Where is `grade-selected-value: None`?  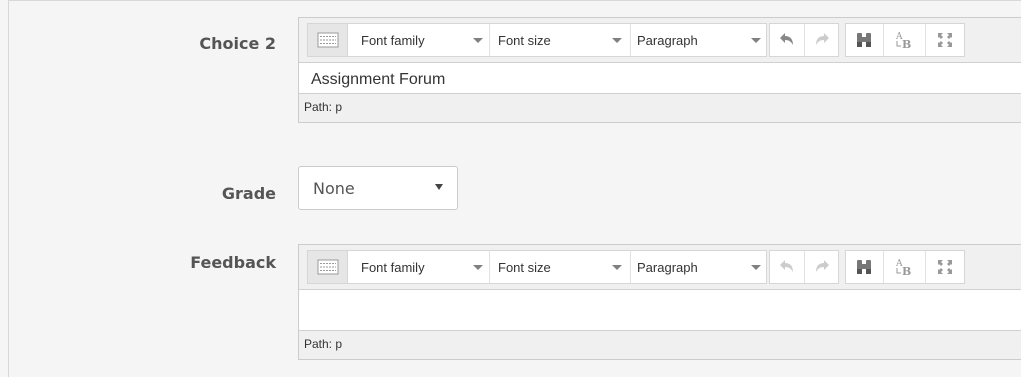 grade-selected-value: None is located at coordinates (334, 188).